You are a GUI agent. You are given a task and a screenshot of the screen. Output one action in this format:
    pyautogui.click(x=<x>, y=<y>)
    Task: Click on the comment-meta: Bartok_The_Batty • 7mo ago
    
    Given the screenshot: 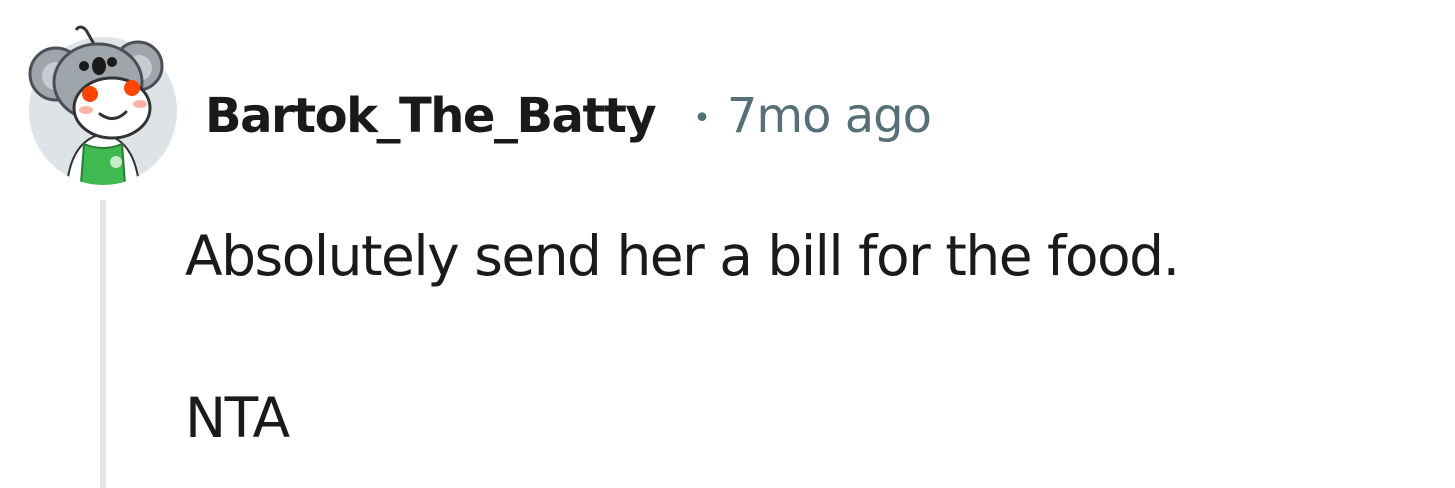 What is the action you would take?
    pyautogui.click(x=568, y=116)
    